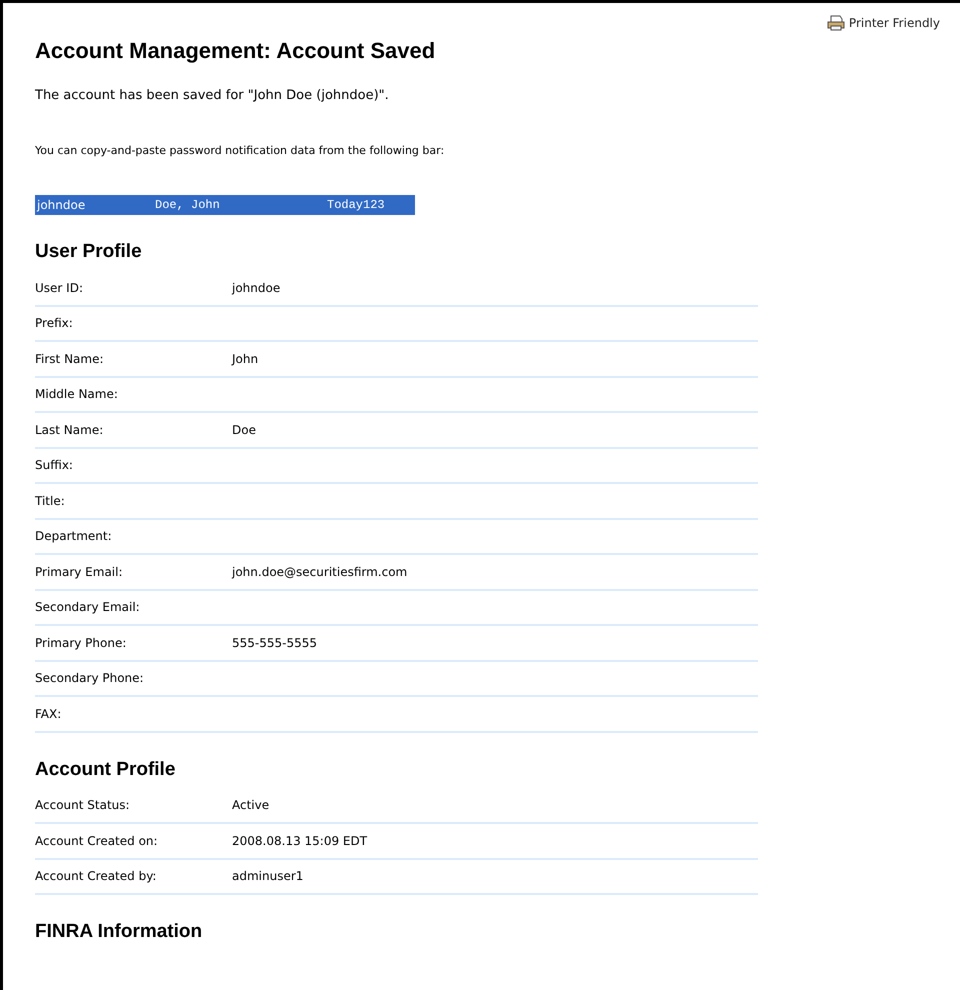  I want to click on field-label: Primary Phone:, so click(81, 643).